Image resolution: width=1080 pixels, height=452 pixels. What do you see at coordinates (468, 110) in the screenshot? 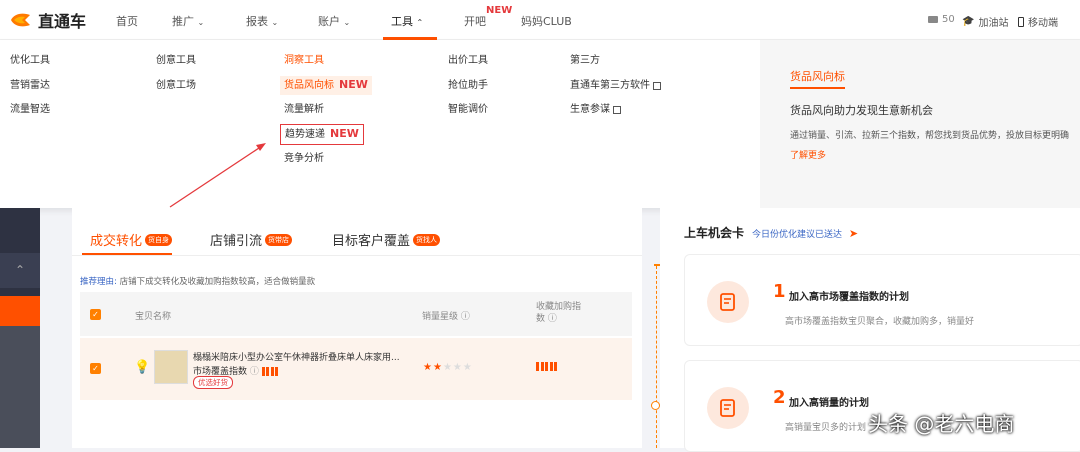
I see `menu-item-smart-bid: 智能调价` at bounding box center [468, 110].